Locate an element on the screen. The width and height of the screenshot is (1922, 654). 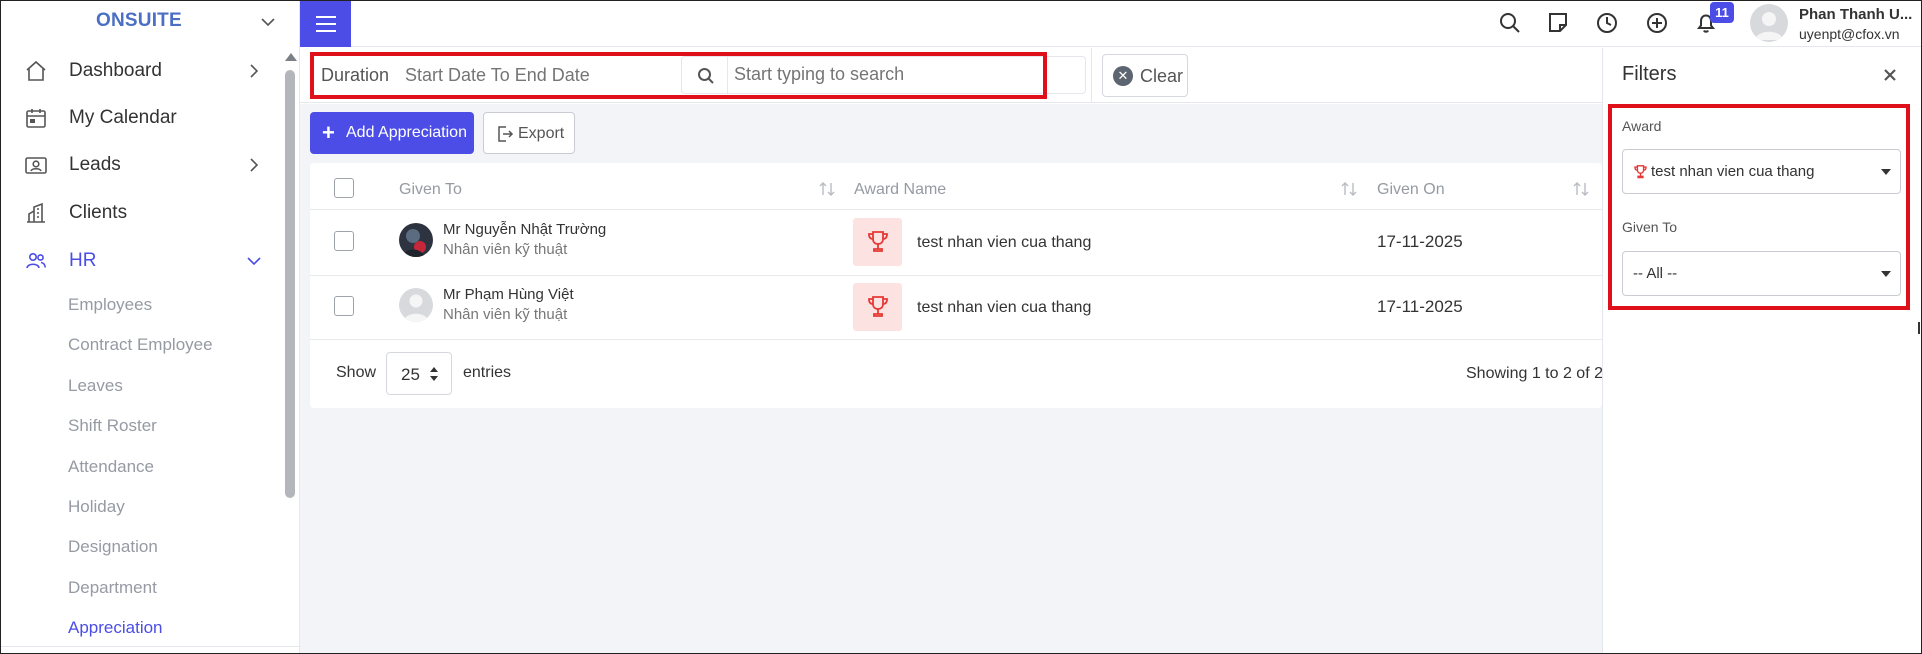
entries-label: entries is located at coordinates (487, 372).